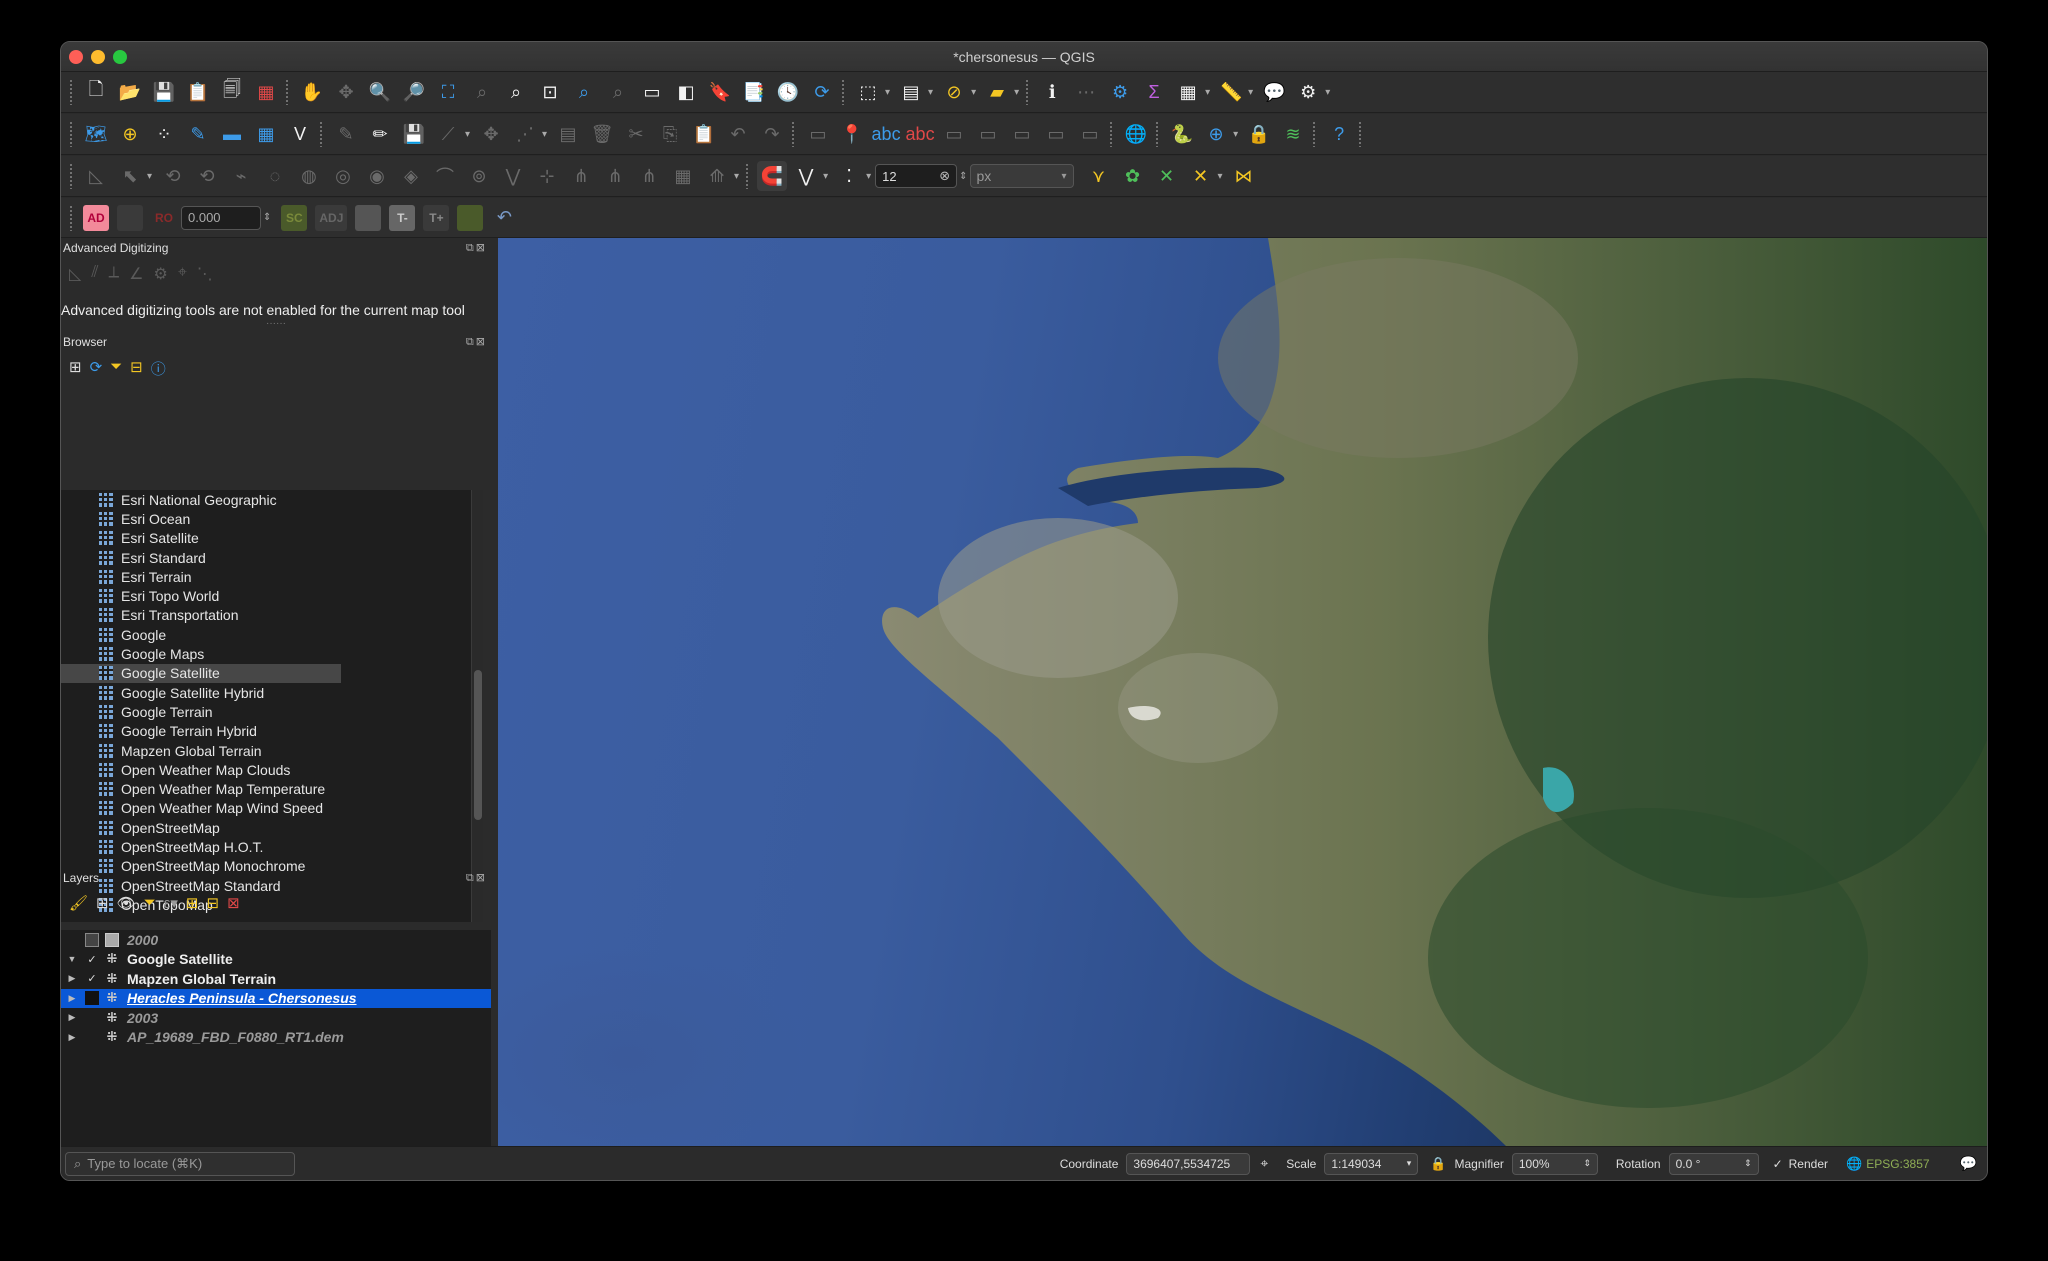 This screenshot has height=1261, width=2048. I want to click on browser-item: Esri Satellite, so click(201, 538).